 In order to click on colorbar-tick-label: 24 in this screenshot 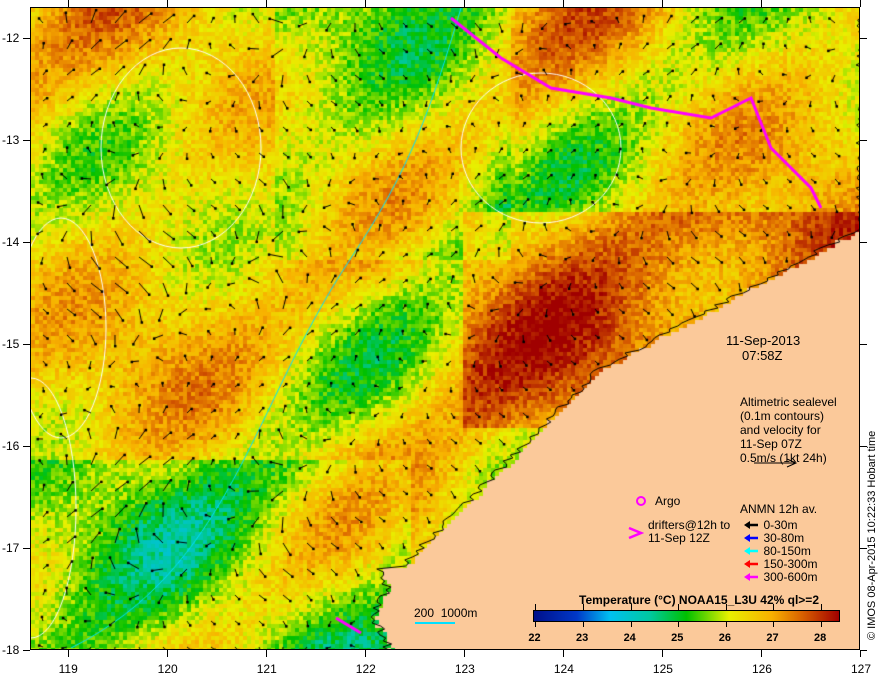, I will do `click(629, 638)`.